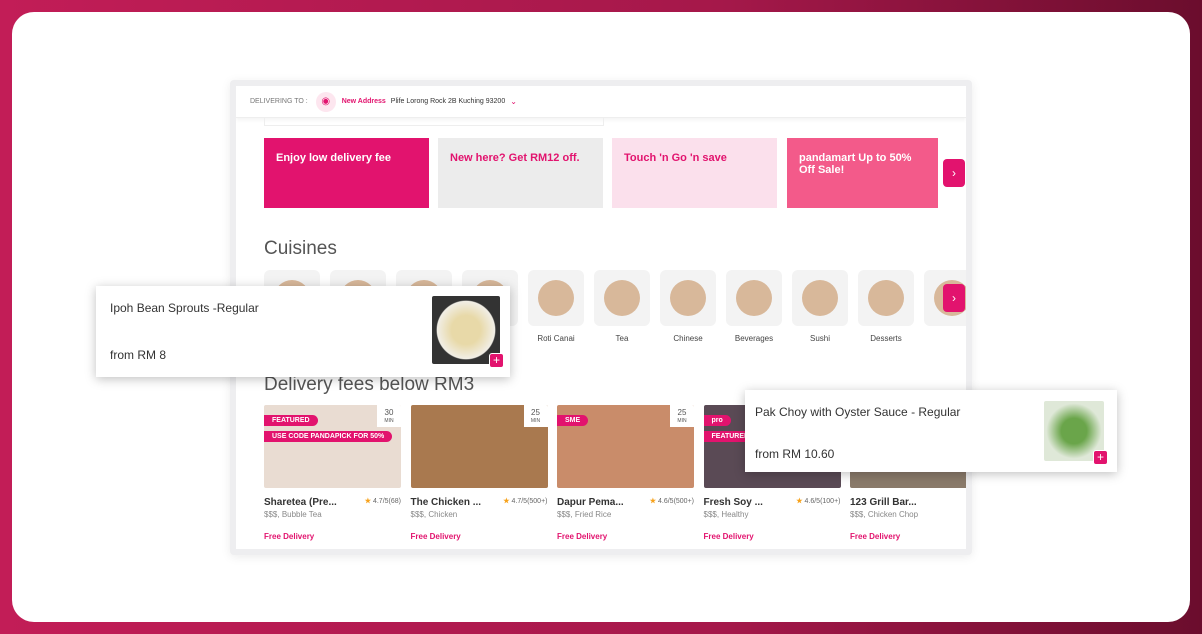 This screenshot has width=1202, height=634. Describe the element at coordinates (886, 338) in the screenshot. I see `cuisine-label: Desserts` at that location.